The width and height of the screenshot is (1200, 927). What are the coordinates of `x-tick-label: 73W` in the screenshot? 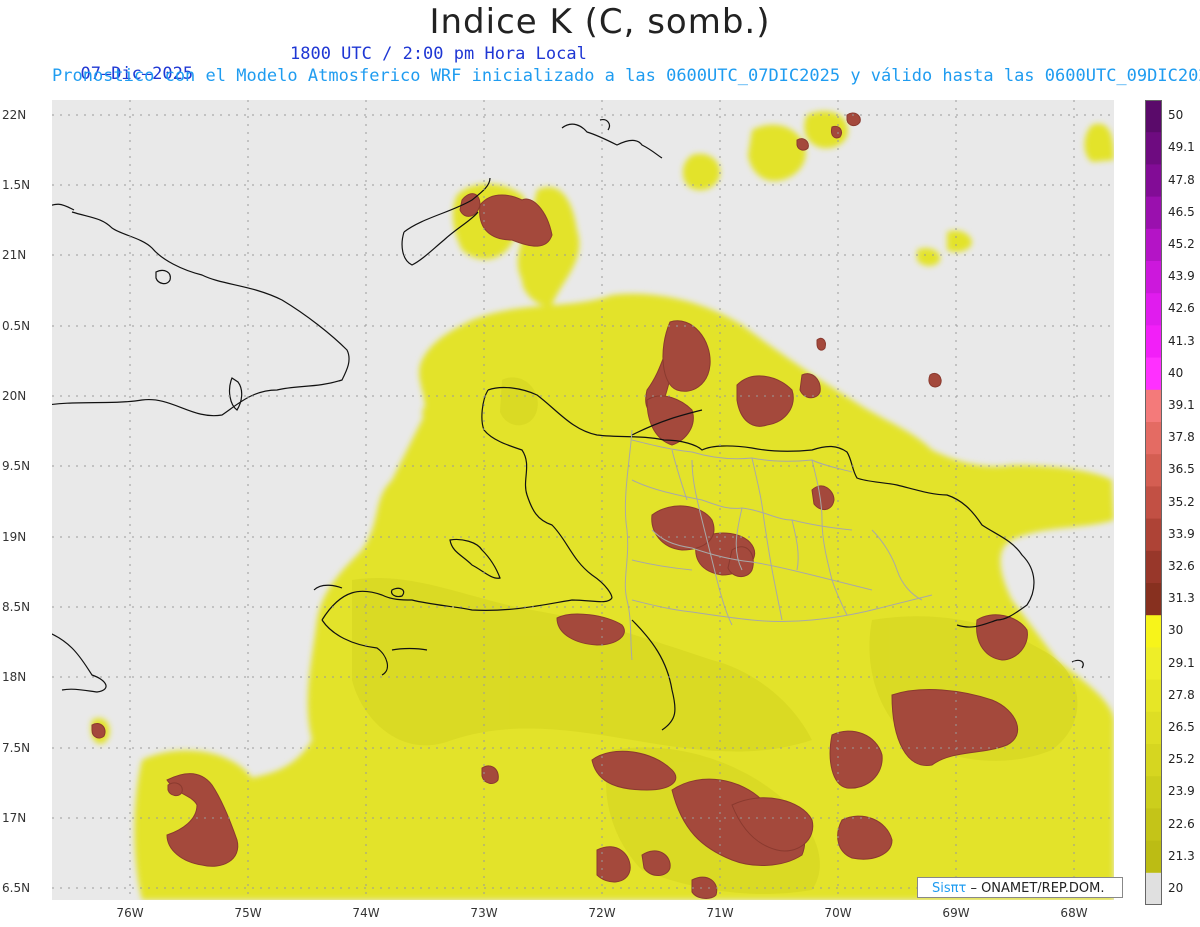 It's located at (484, 913).